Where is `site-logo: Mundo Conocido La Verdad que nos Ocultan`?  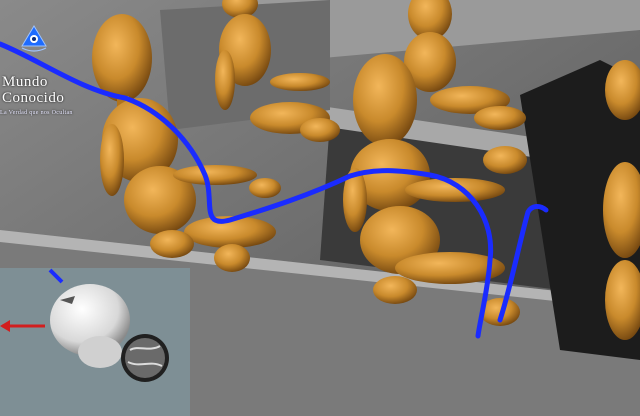
site-logo: Mundo Conocido La Verdad que nos Ocultan is located at coordinates (60, 70).